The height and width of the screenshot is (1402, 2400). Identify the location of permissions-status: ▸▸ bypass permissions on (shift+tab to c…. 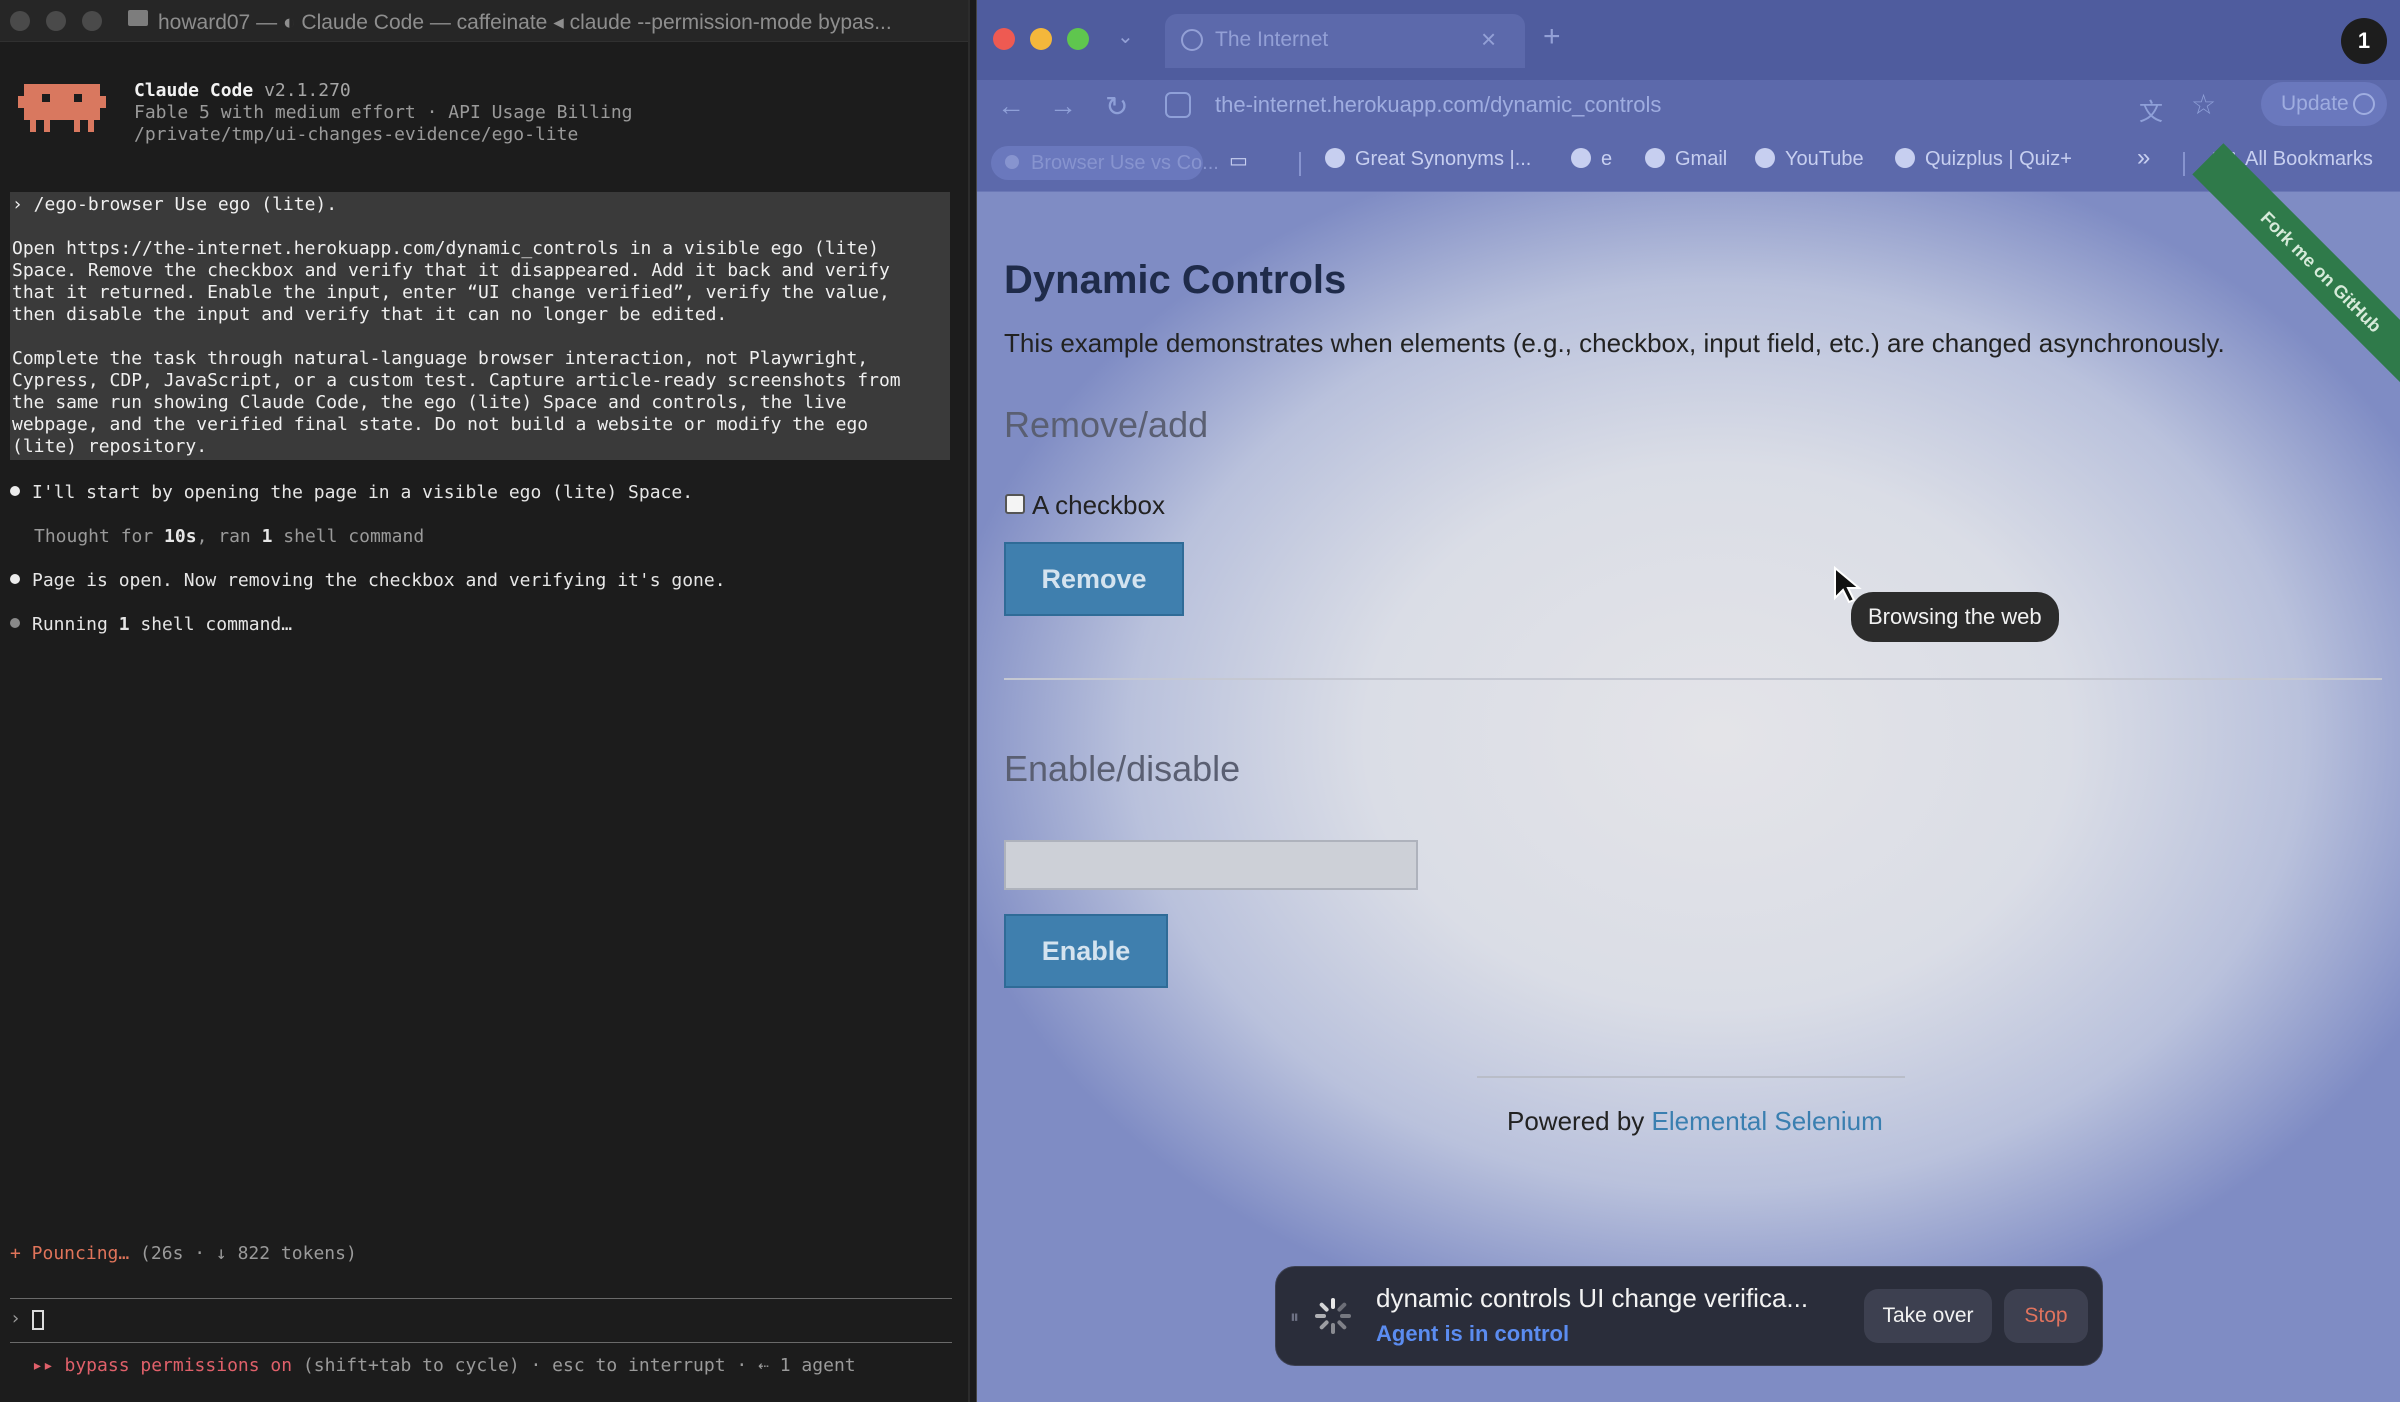
(444, 1365).